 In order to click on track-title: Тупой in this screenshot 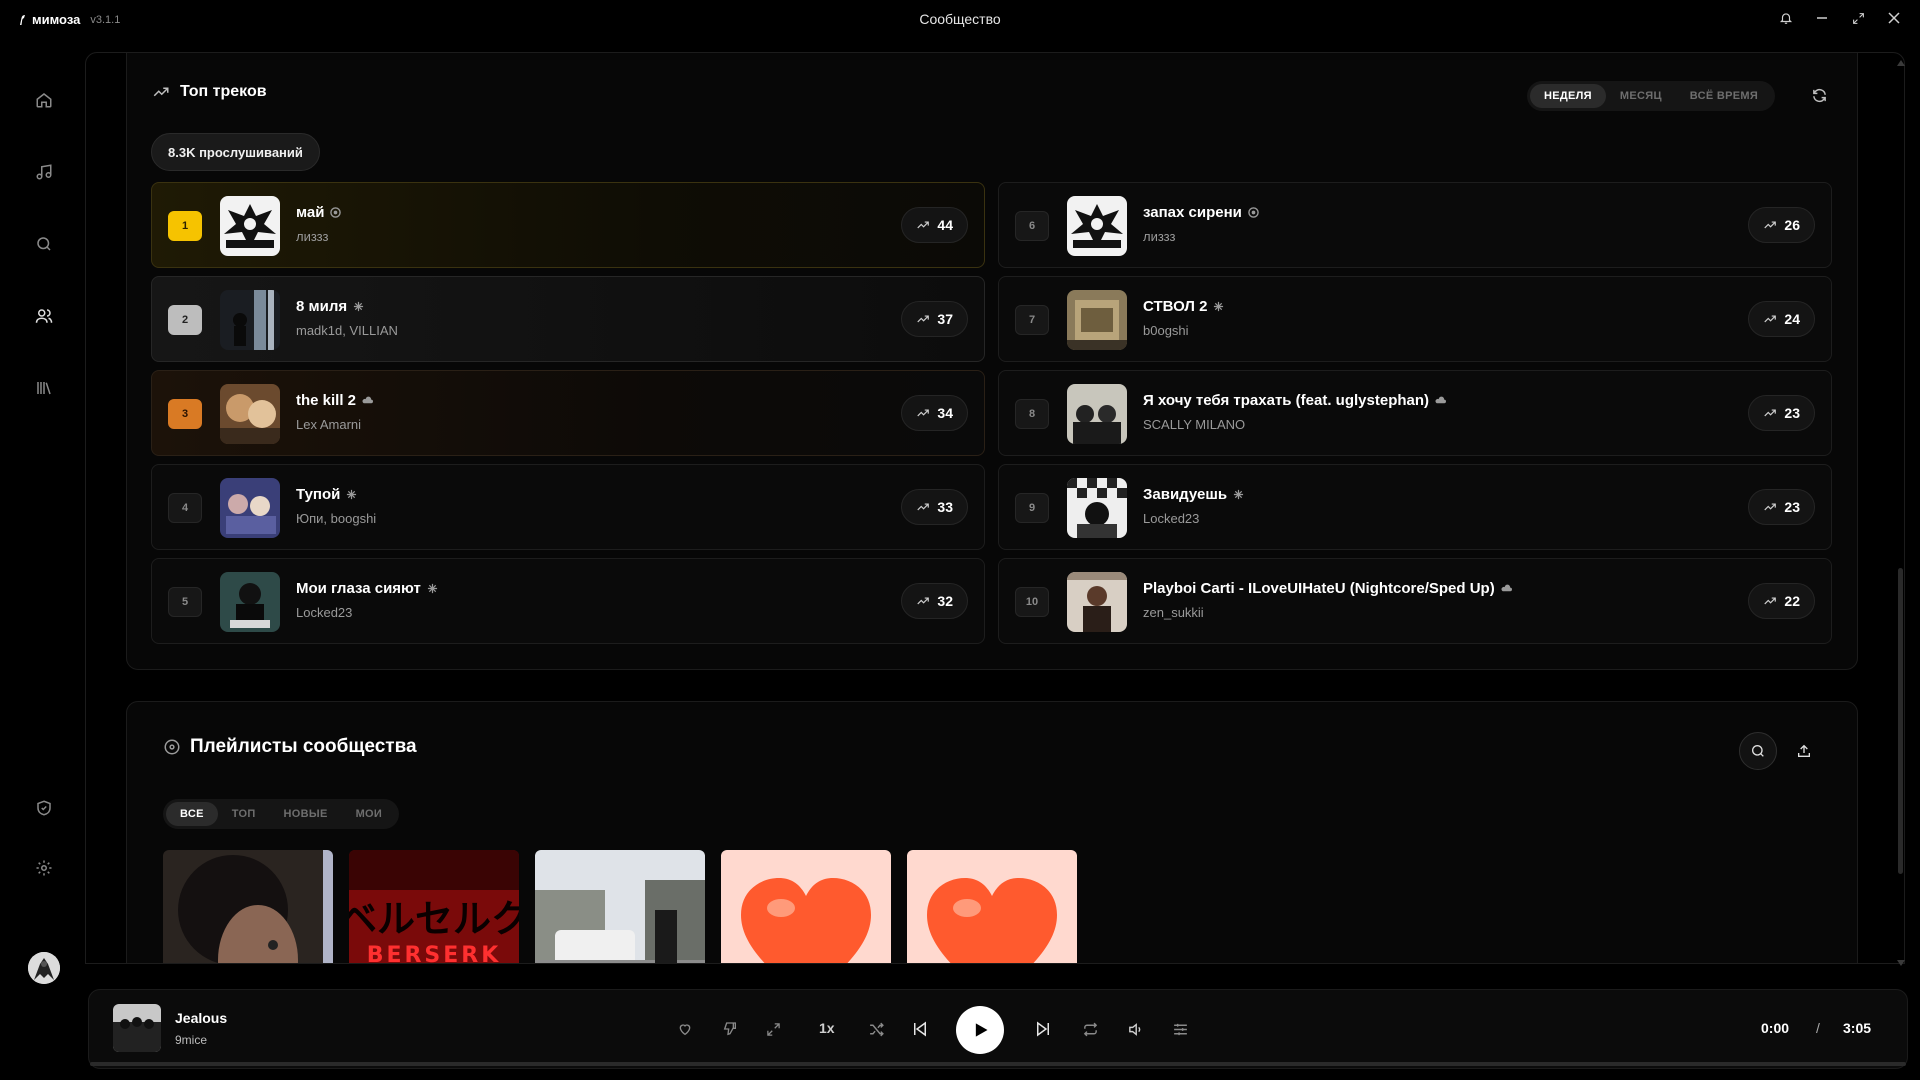, I will do `click(326, 494)`.